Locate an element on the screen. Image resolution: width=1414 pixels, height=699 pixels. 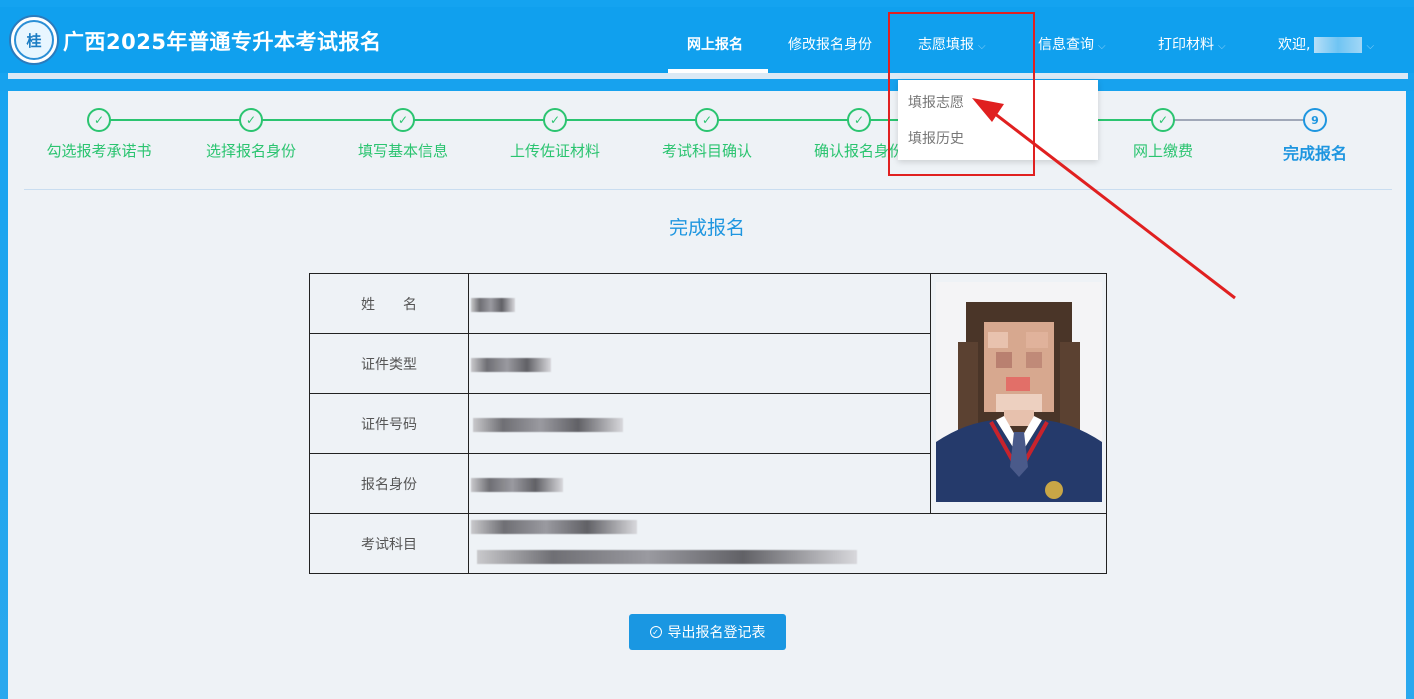
nav-online-registration: 网上报名 is located at coordinates (715, 44).